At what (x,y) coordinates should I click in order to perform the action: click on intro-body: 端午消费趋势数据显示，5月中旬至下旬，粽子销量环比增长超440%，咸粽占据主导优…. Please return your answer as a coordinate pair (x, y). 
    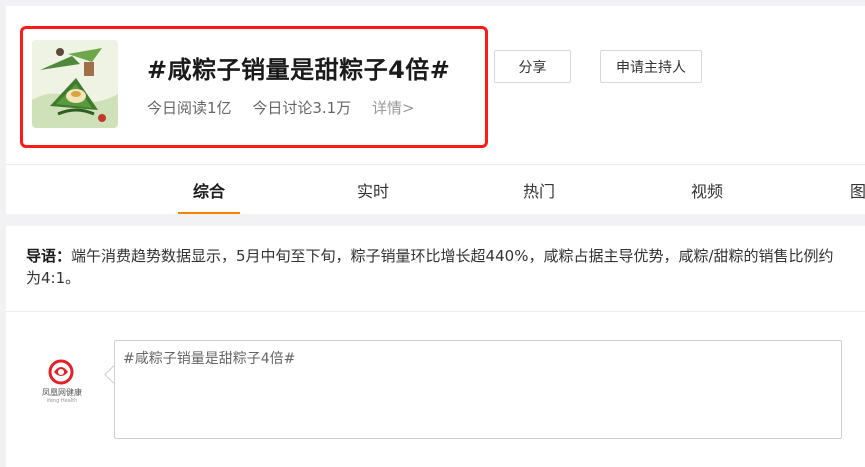
    Looking at the image, I should click on (430, 267).